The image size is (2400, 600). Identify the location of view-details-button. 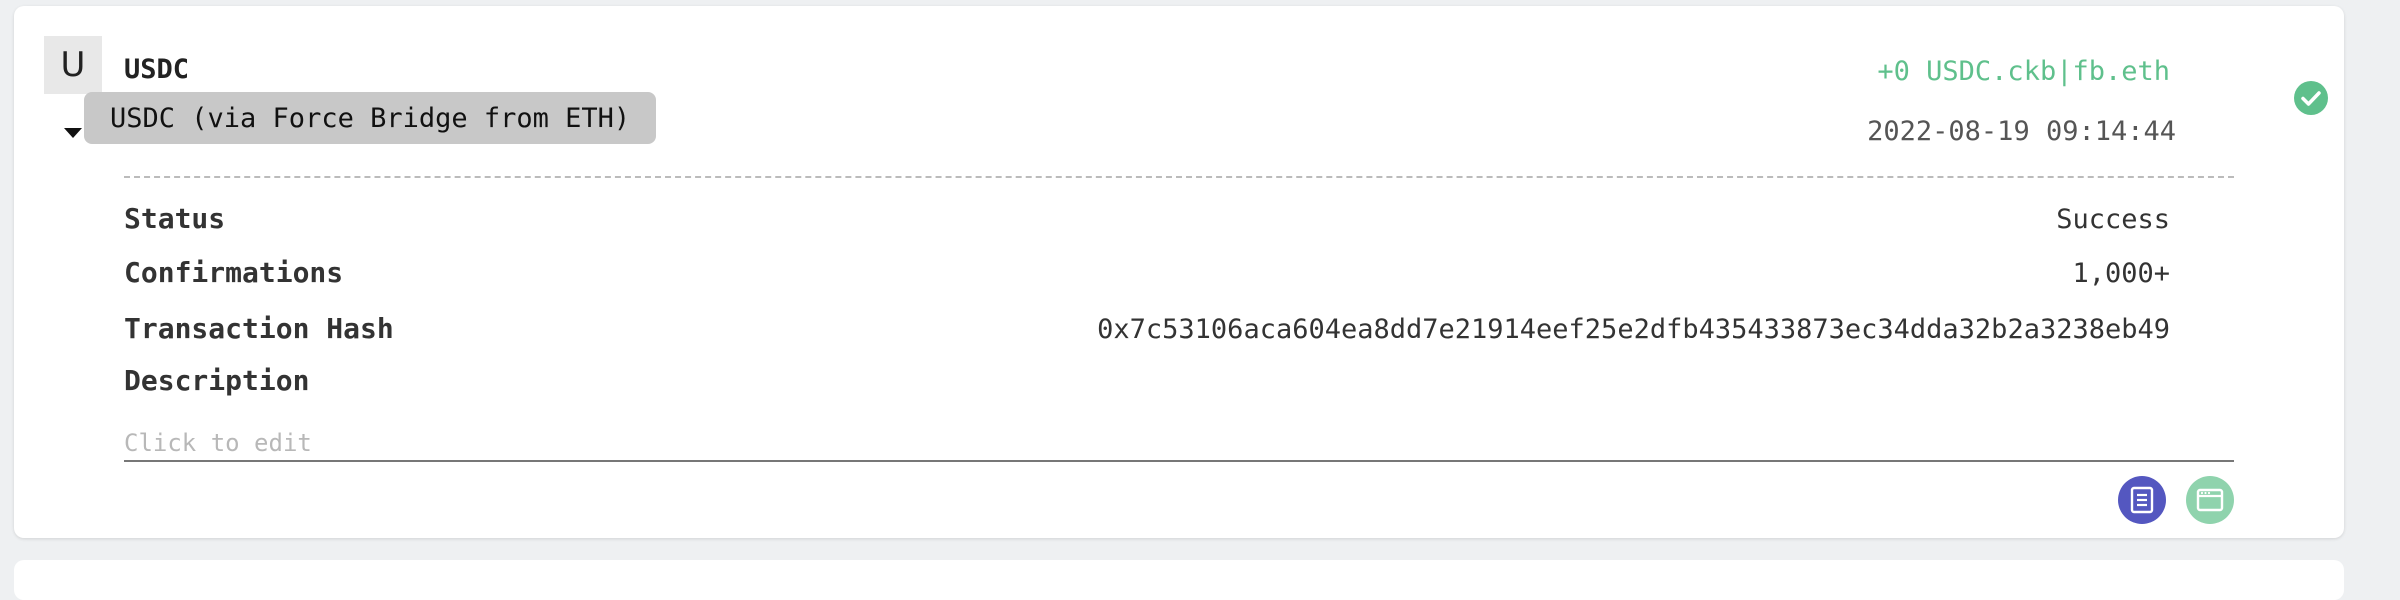
(2142, 500).